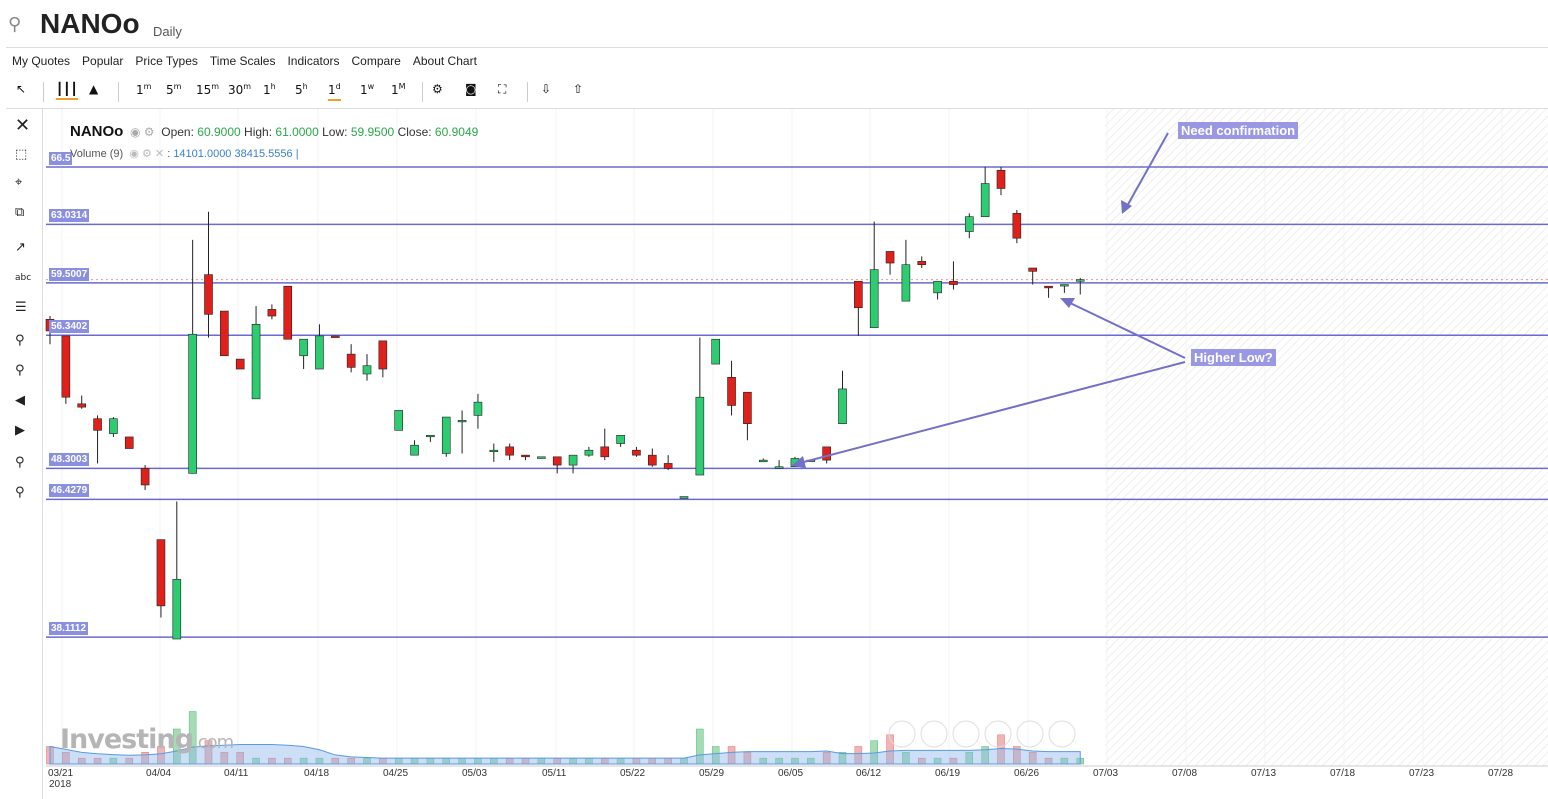 Image resolution: width=1548 pixels, height=799 pixels. What do you see at coordinates (69, 491) in the screenshot?
I see `level-label: 46.4279` at bounding box center [69, 491].